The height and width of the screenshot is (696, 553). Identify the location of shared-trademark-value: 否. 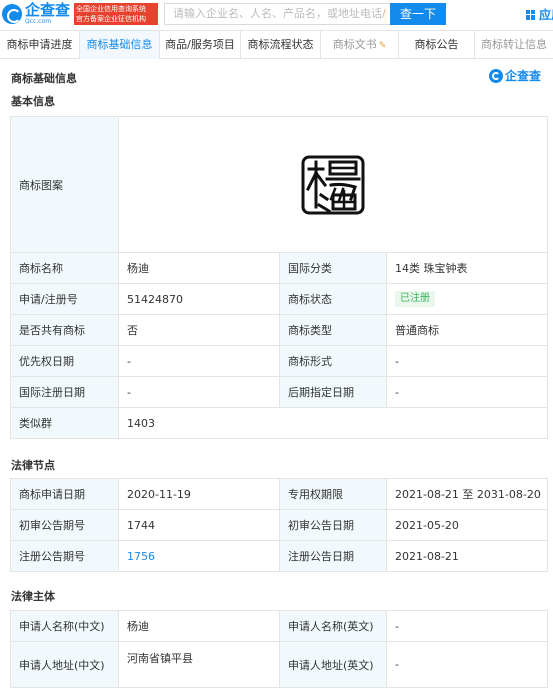
(199, 330).